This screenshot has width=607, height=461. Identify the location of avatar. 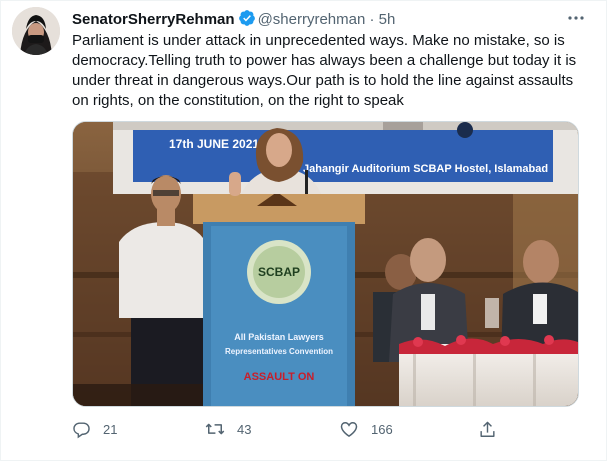
(36, 31).